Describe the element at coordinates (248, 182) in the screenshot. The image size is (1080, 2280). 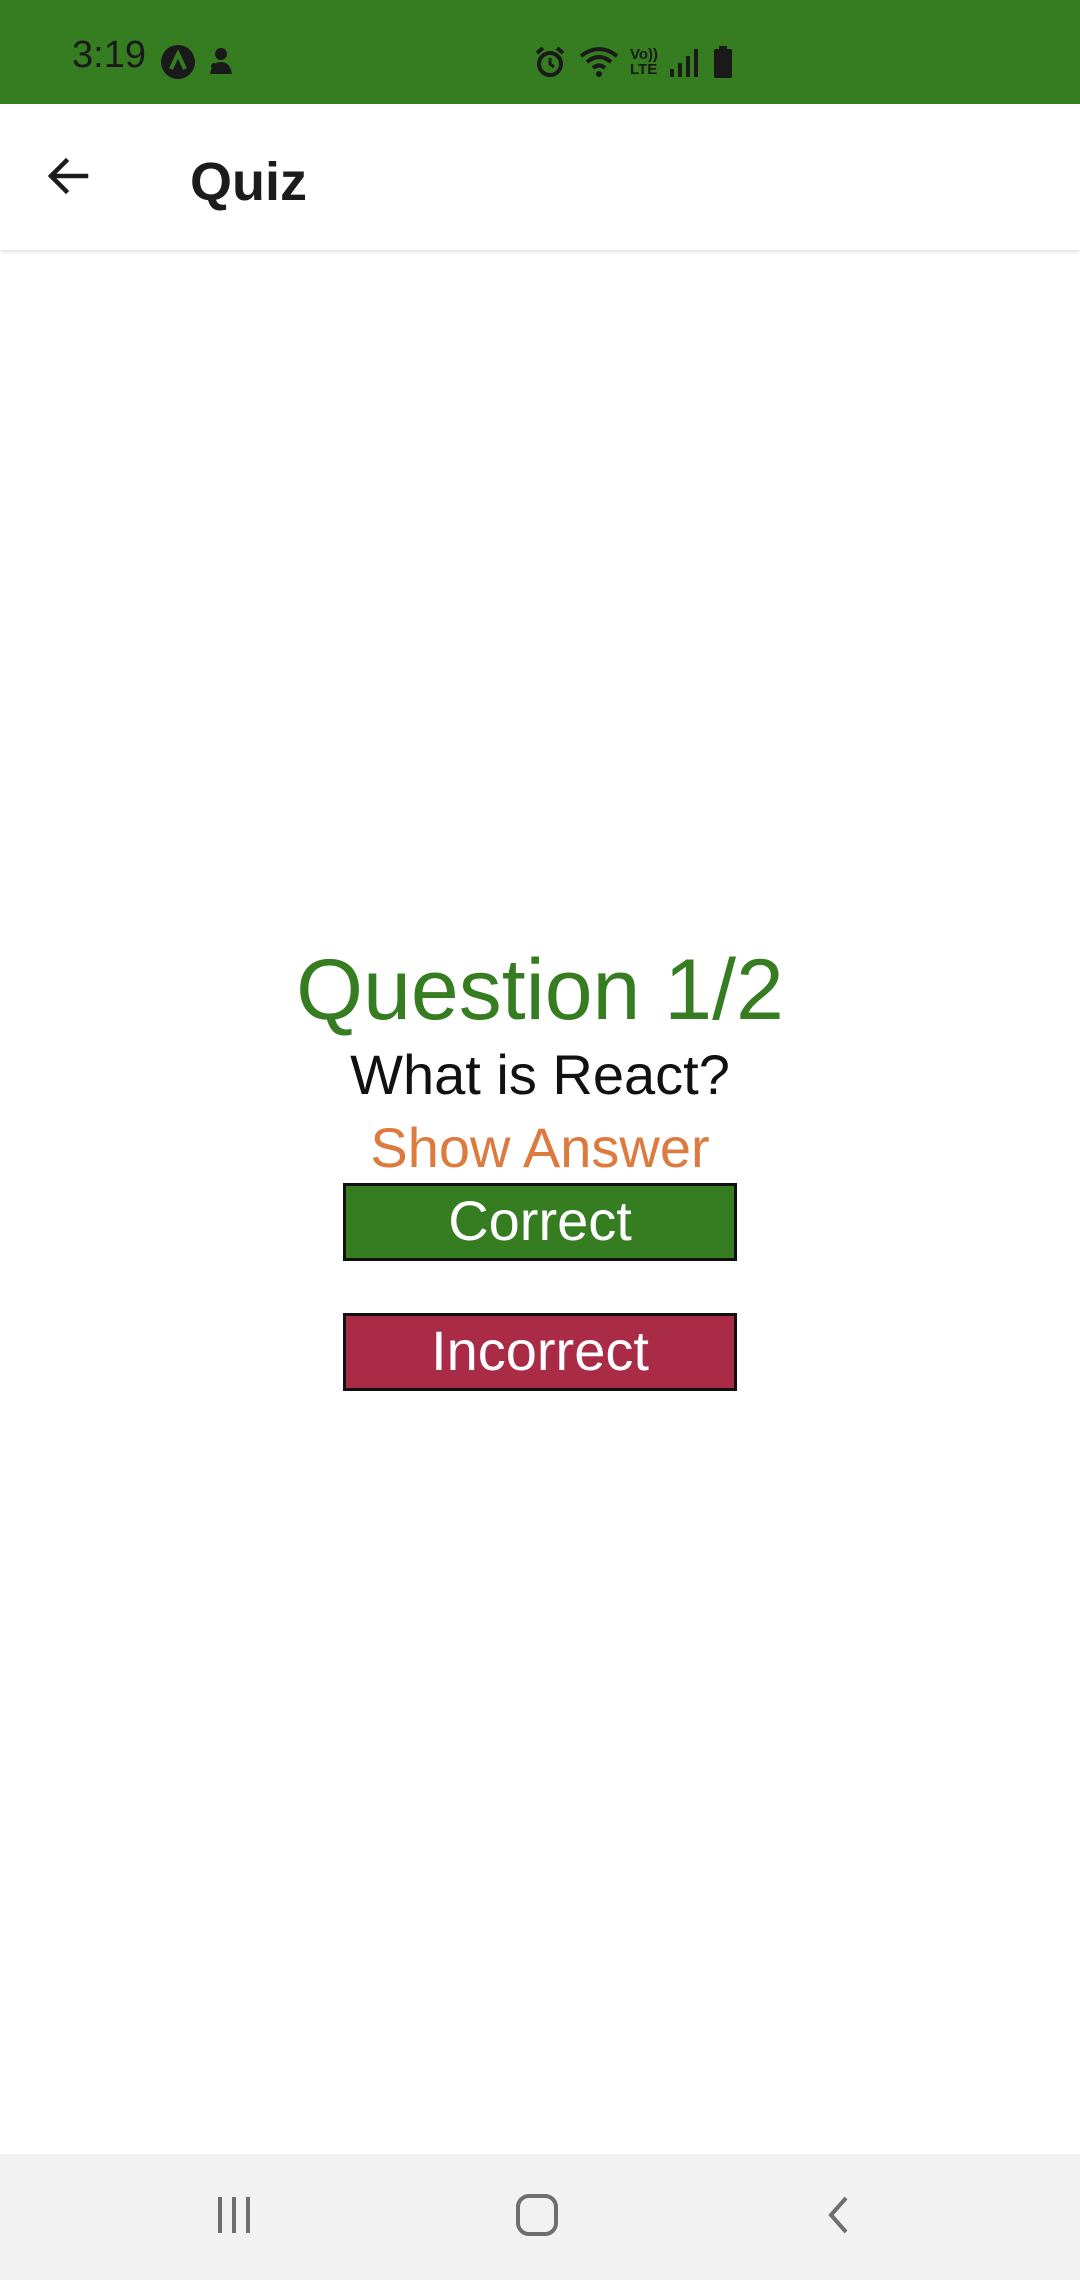
I see `page-title: Quiz` at that location.